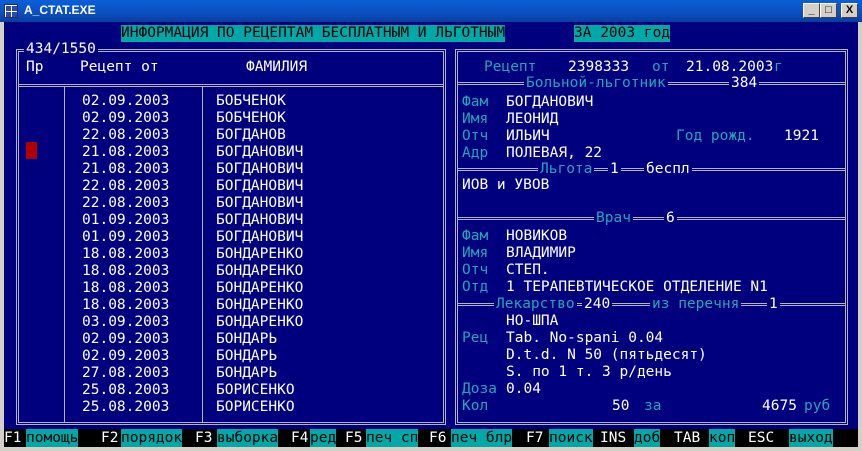  Describe the element at coordinates (479, 389) in the screenshot. I see `drug-dose-label: Доза` at that location.